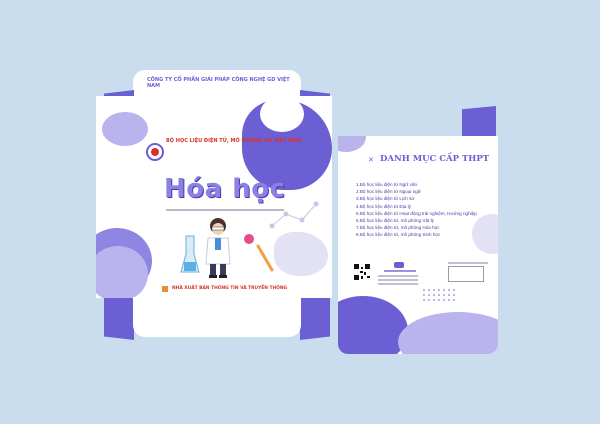  I want to click on catalog-item: 3.Bộ học liệu điện tử Lịch sử, so click(385, 199).